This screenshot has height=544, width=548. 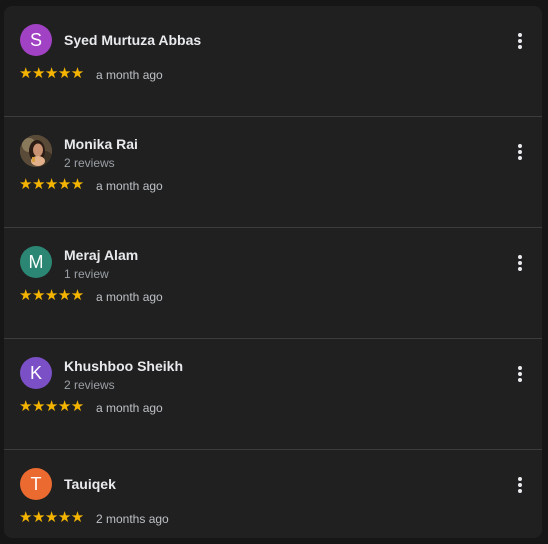 I want to click on reviewer-name: Monika Rai, so click(x=101, y=144).